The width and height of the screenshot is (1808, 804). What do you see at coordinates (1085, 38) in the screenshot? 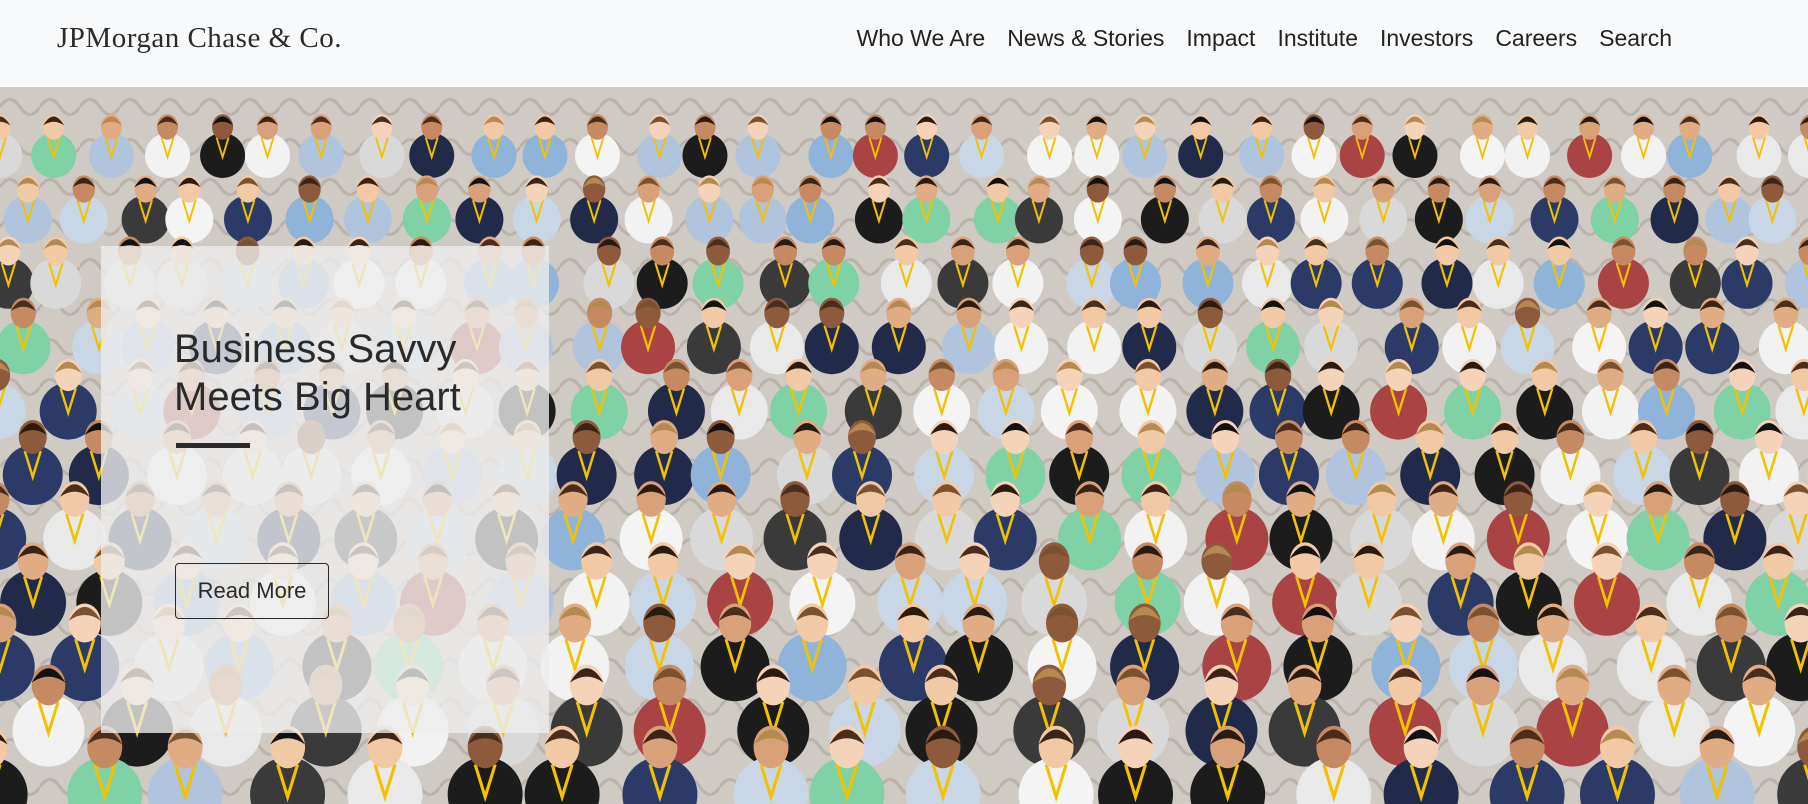
I see `nav-news-stories: News & Stories` at bounding box center [1085, 38].